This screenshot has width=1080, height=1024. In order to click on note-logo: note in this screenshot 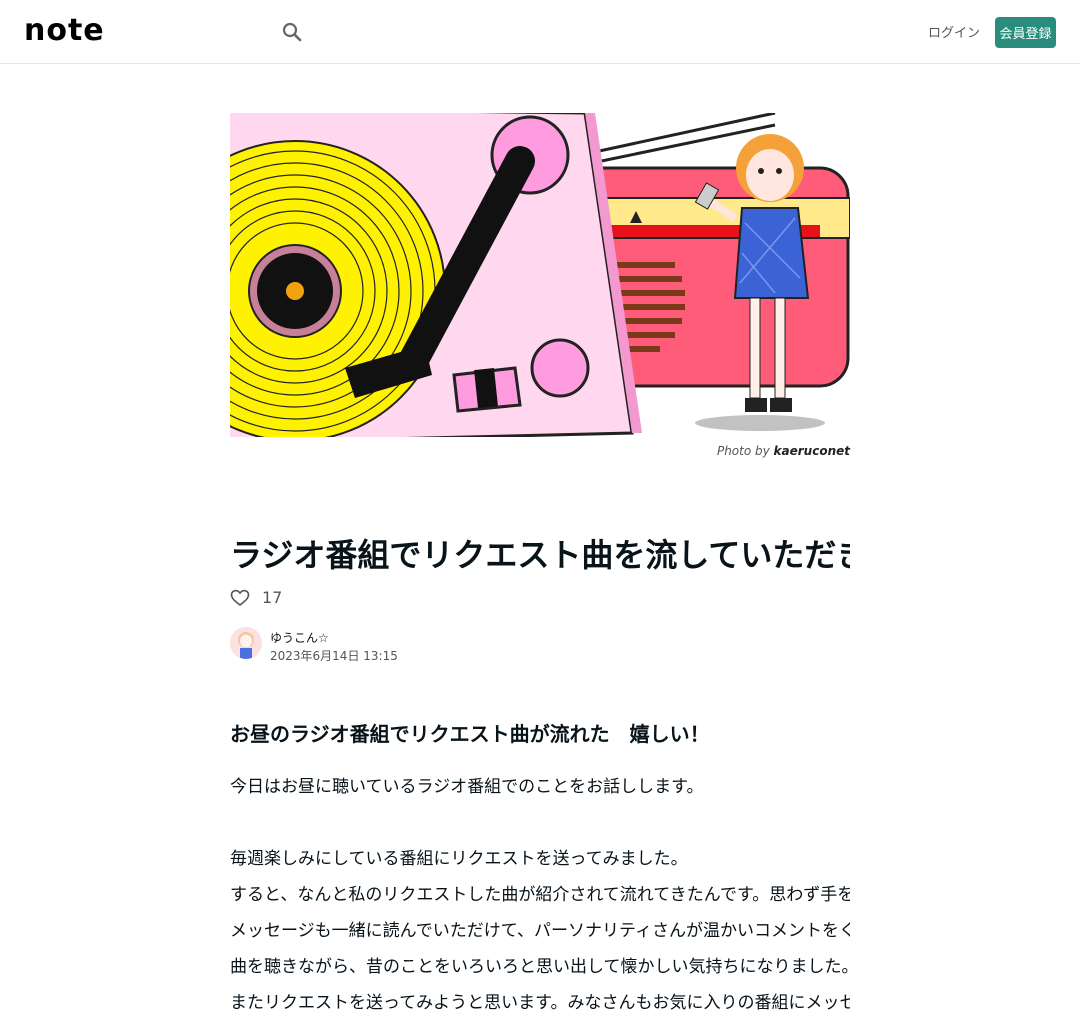, I will do `click(64, 31)`.